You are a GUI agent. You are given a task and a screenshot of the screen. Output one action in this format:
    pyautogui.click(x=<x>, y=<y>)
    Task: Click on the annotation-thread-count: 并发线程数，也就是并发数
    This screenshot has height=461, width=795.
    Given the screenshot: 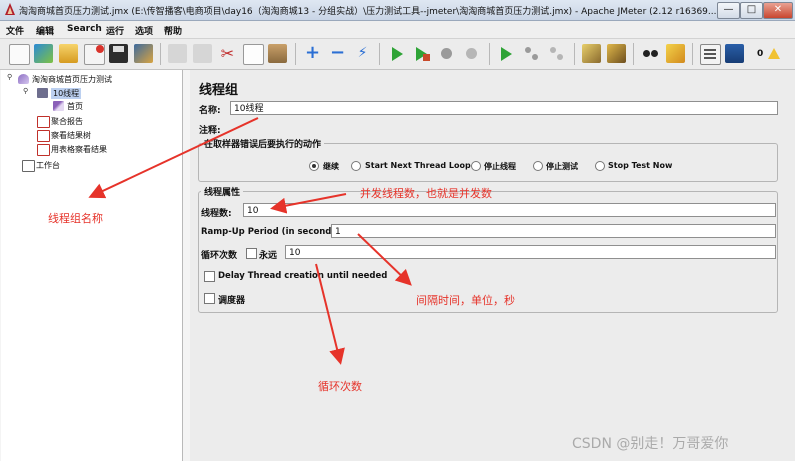 What is the action you would take?
    pyautogui.click(x=426, y=193)
    